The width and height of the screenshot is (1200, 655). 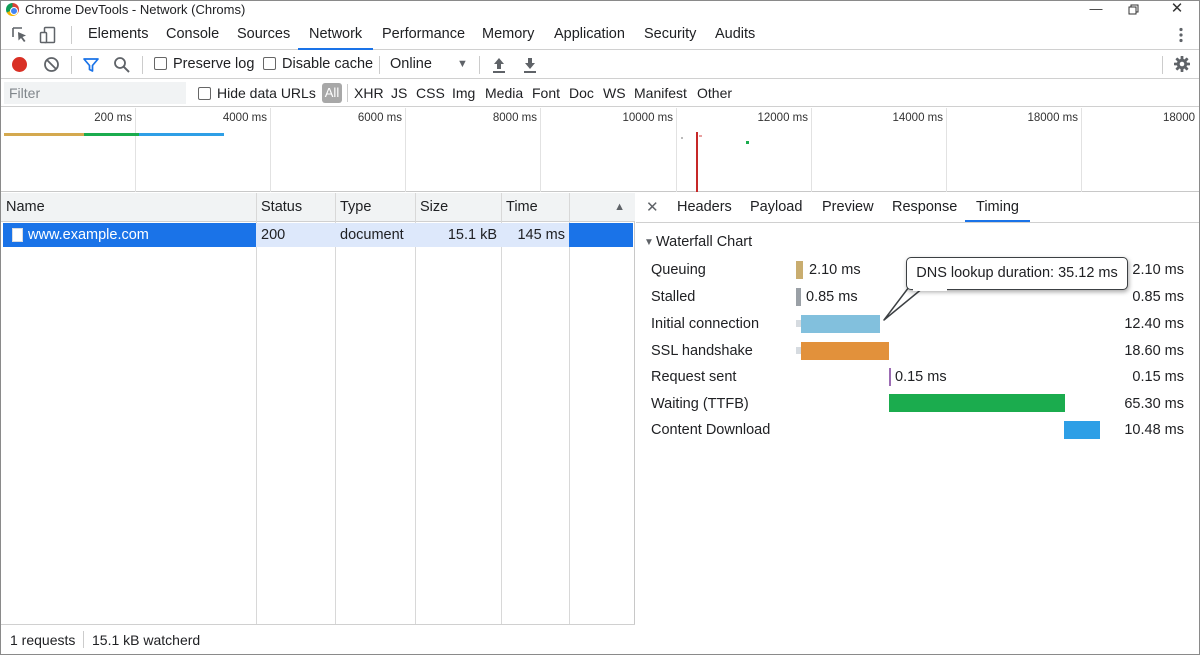 I want to click on tab-payload: Payload, so click(x=776, y=207).